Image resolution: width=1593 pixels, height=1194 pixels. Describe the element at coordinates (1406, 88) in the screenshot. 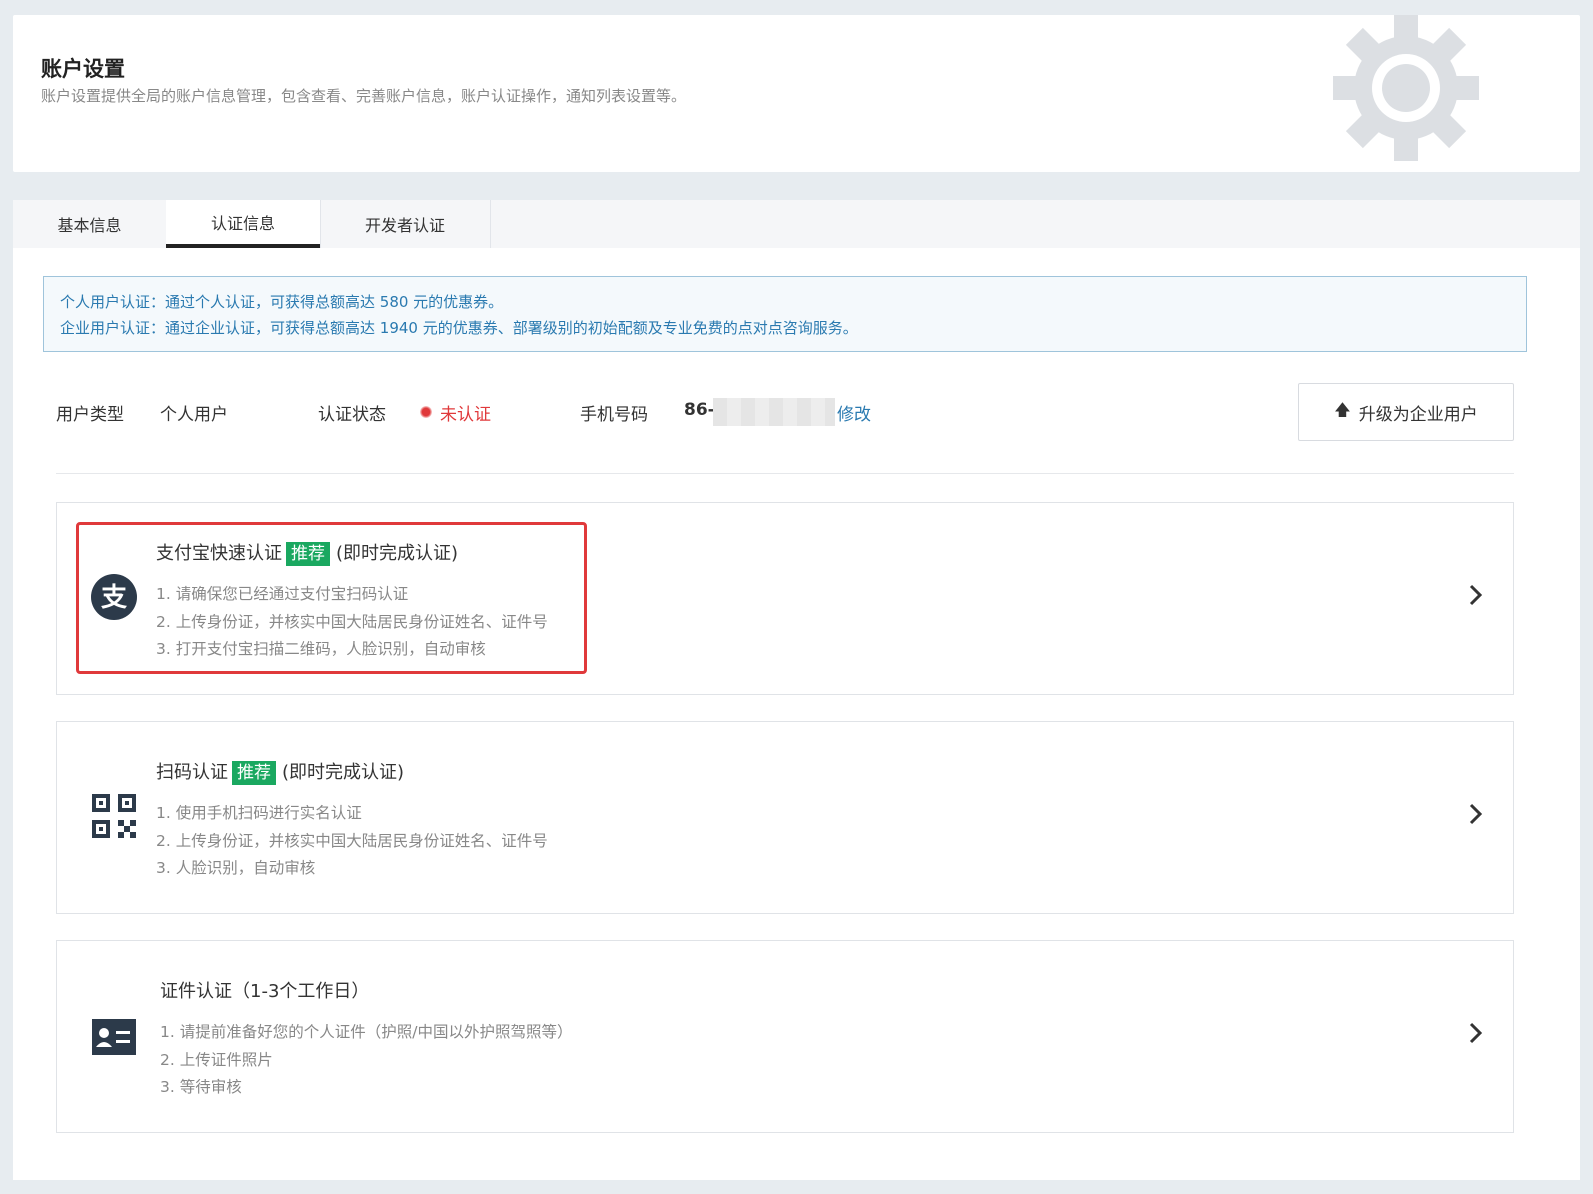

I see `gear-icon` at that location.